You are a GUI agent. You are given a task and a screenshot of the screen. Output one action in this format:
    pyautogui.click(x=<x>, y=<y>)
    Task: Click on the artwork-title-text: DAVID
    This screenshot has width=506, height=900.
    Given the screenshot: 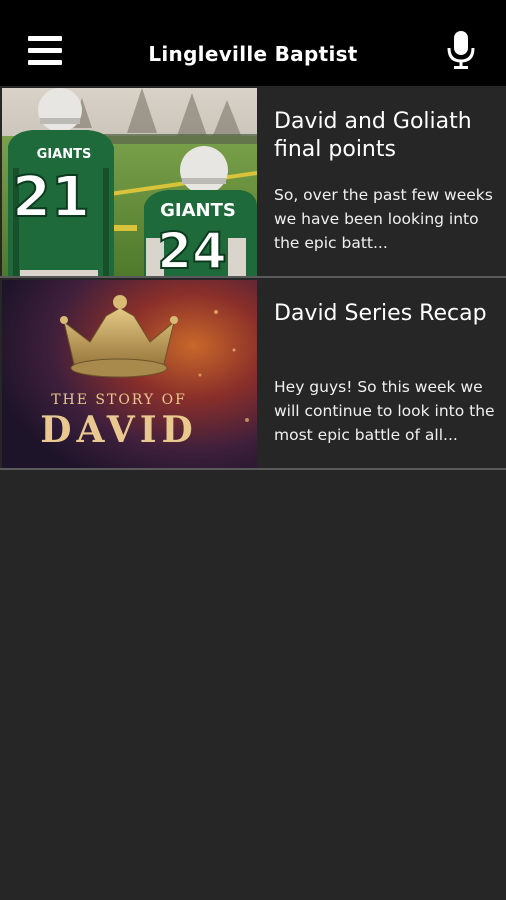 What is the action you would take?
    pyautogui.click(x=119, y=430)
    